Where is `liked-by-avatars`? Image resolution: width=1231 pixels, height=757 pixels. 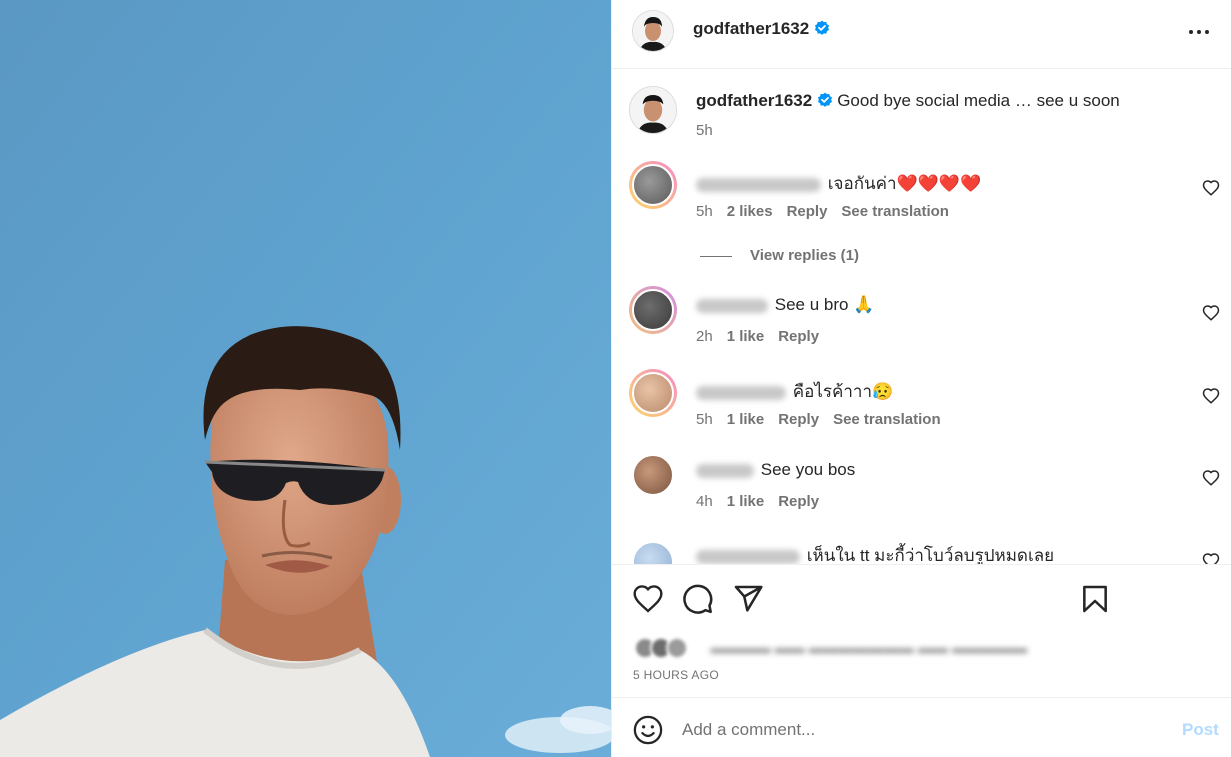
liked-by-avatars is located at coordinates (663, 648).